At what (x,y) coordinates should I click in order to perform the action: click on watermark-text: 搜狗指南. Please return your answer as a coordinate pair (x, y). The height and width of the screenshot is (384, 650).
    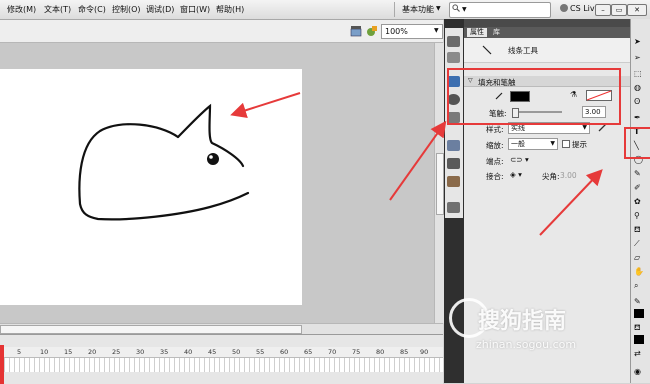
    Looking at the image, I should click on (522, 321).